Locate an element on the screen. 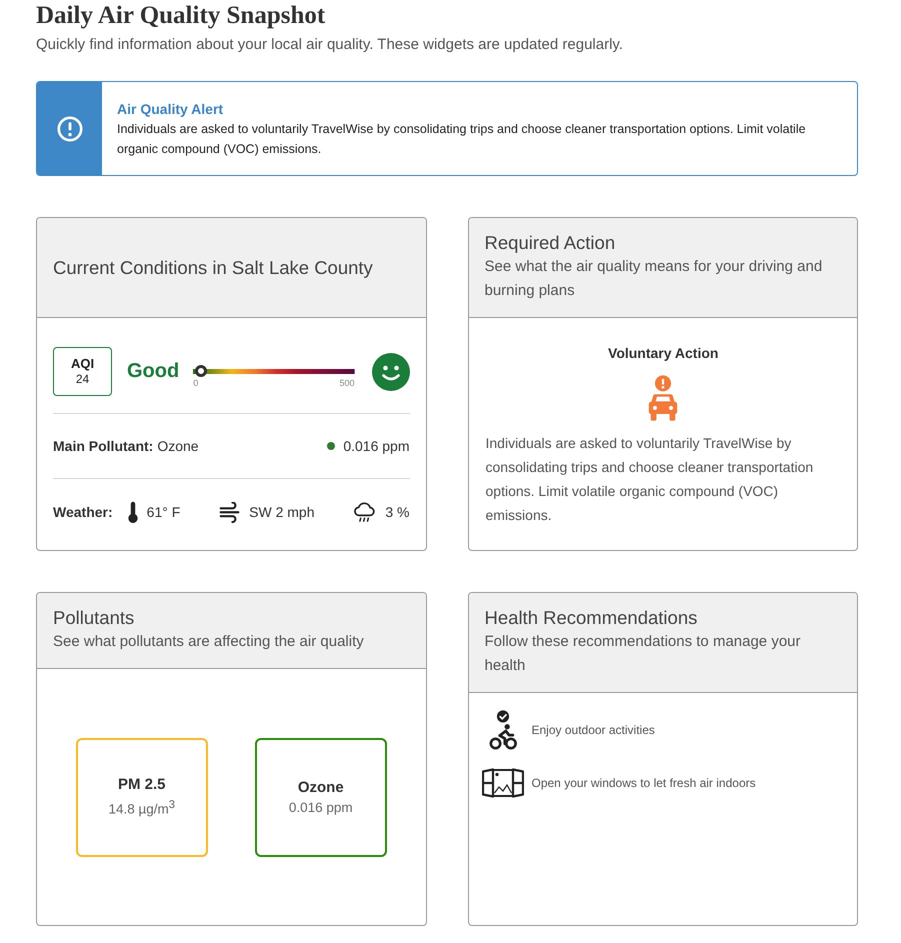  weather-value: 3 % is located at coordinates (397, 512).